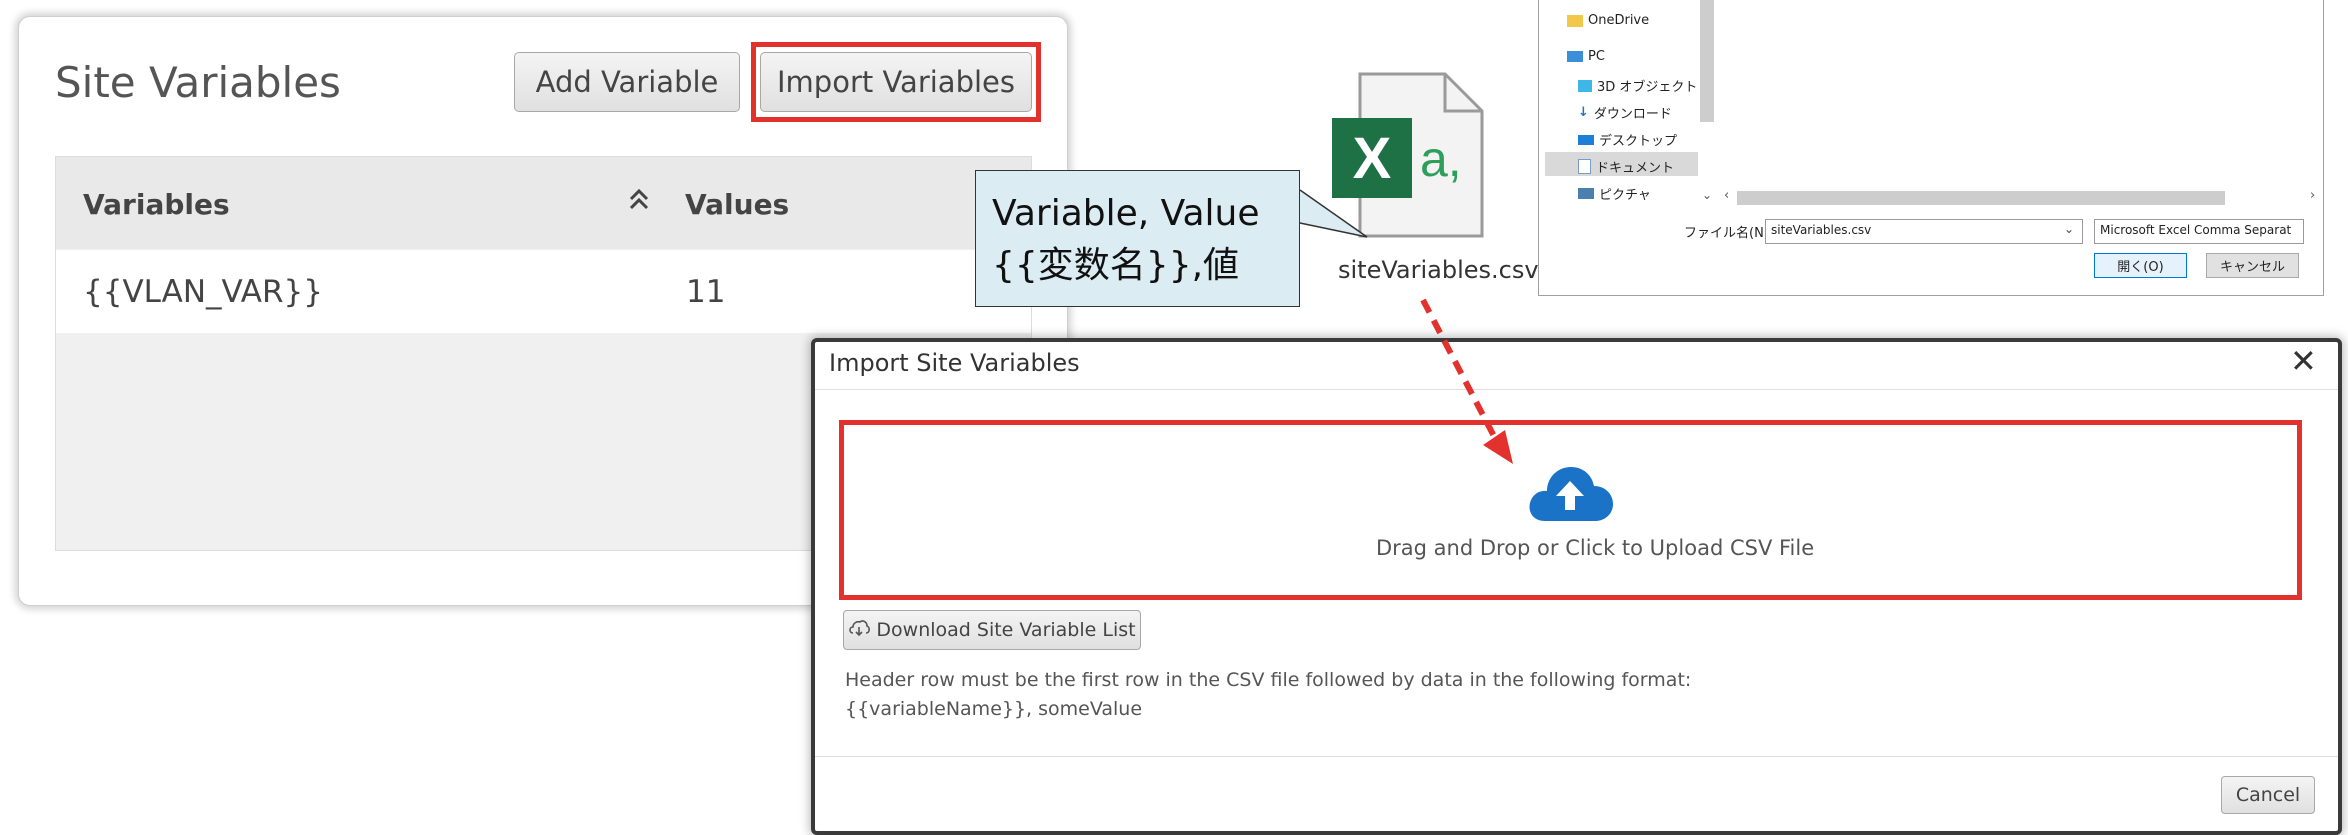 This screenshot has width=2348, height=835. Describe the element at coordinates (1729, 233) in the screenshot. I see `filename-label: ファイル名(N):` at that location.